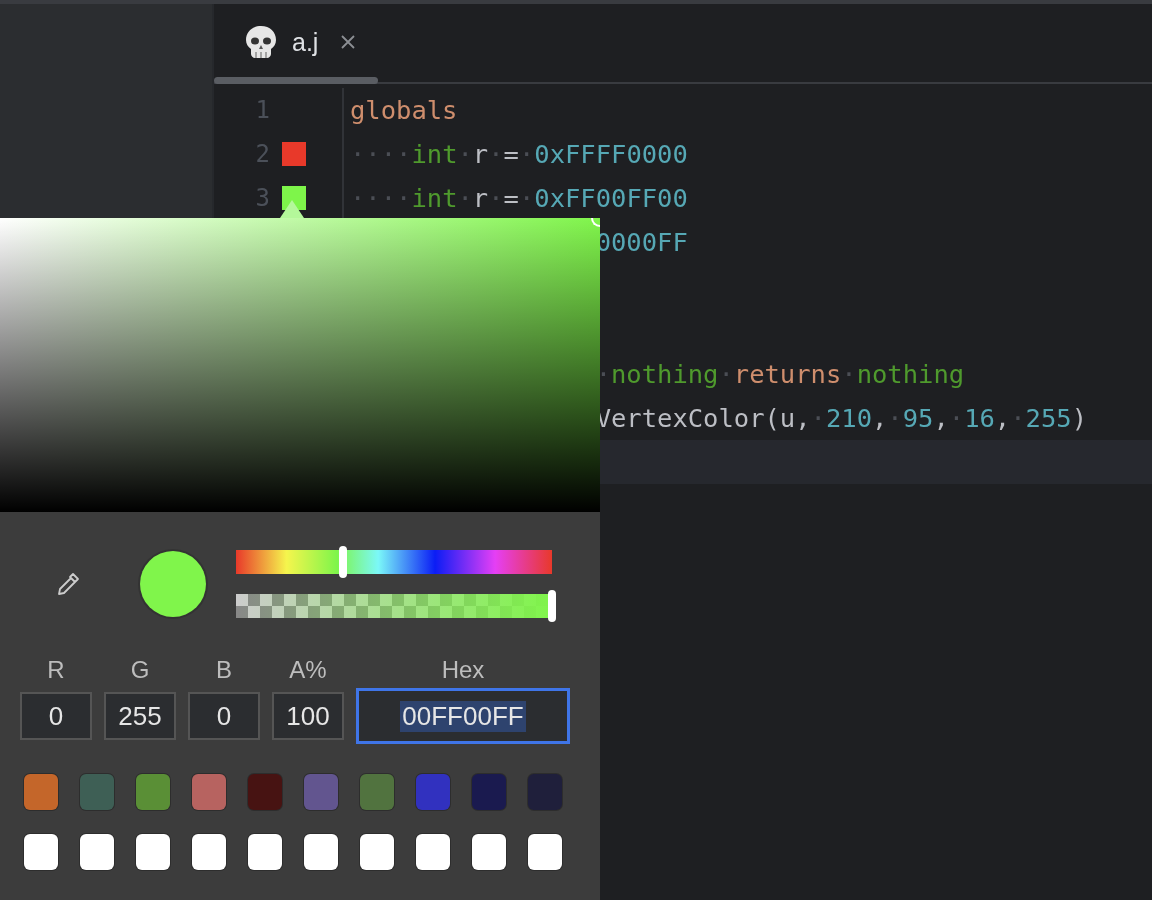 This screenshot has width=1152, height=900. Describe the element at coordinates (224, 670) in the screenshot. I see `field-label: B` at that location.